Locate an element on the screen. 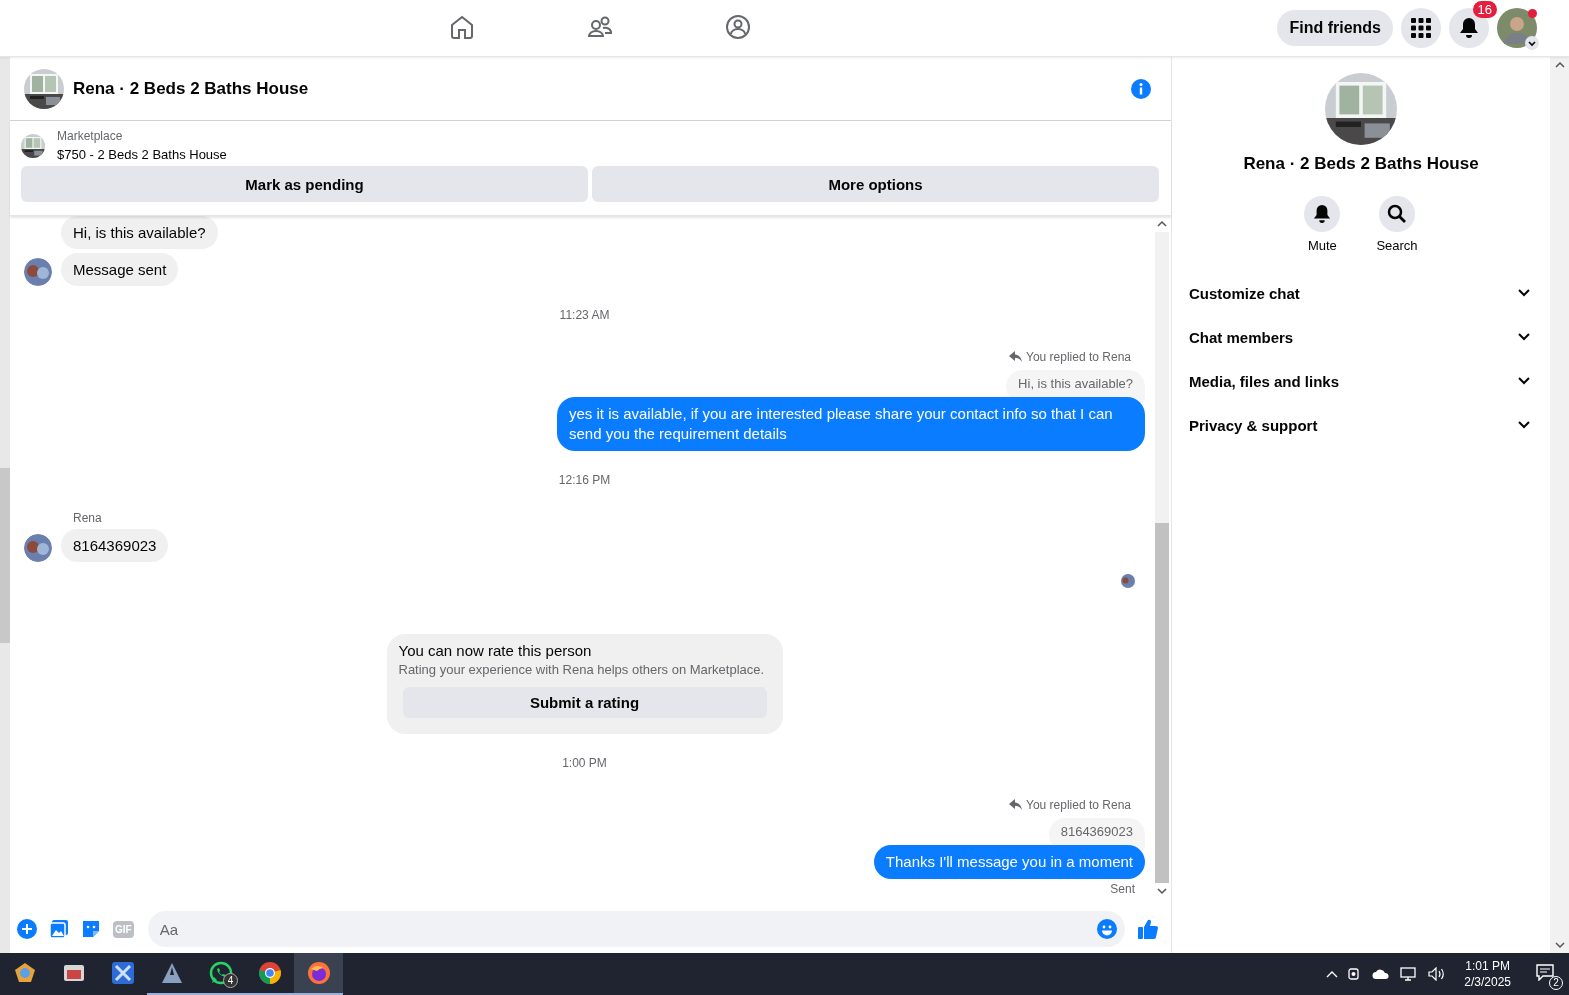 The height and width of the screenshot is (995, 1569). mute-button is located at coordinates (1322, 214).